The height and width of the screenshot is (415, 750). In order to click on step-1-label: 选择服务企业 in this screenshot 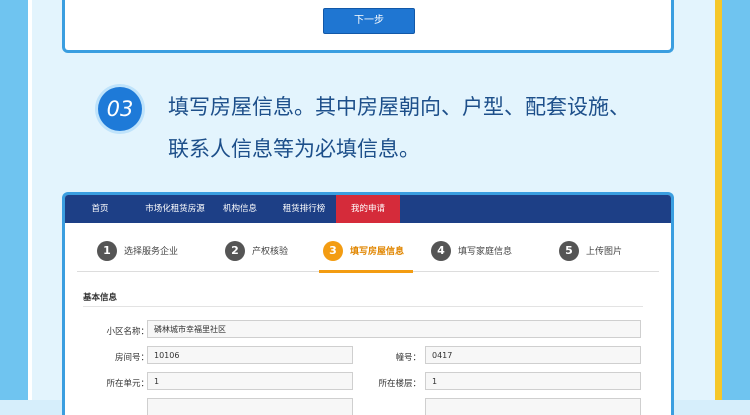, I will do `click(151, 252)`.